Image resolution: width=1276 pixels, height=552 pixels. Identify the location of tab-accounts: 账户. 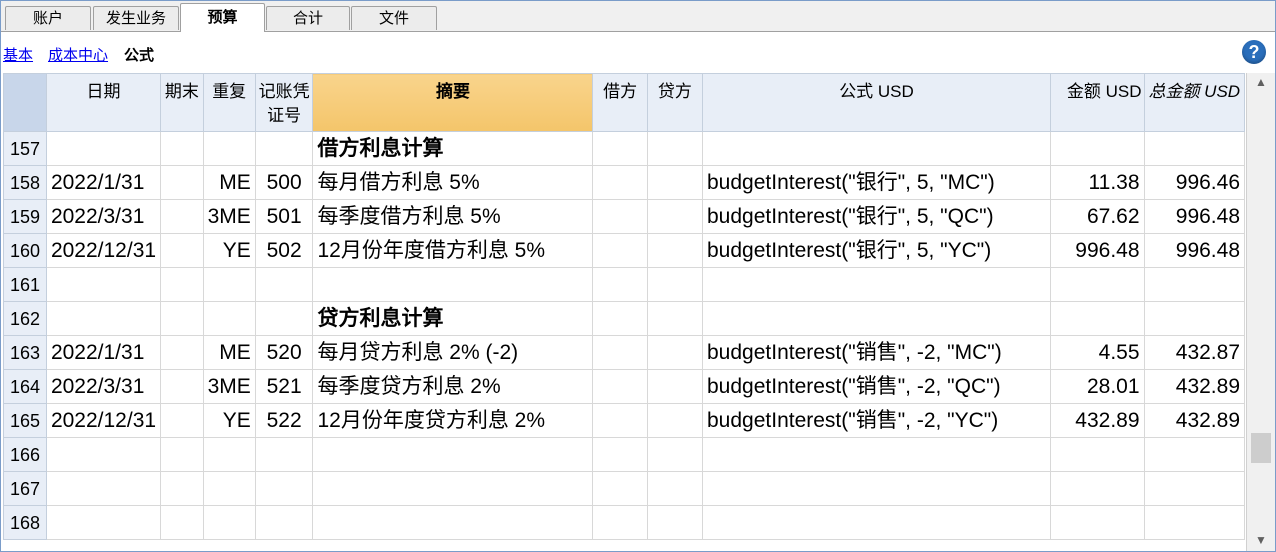
(48, 18).